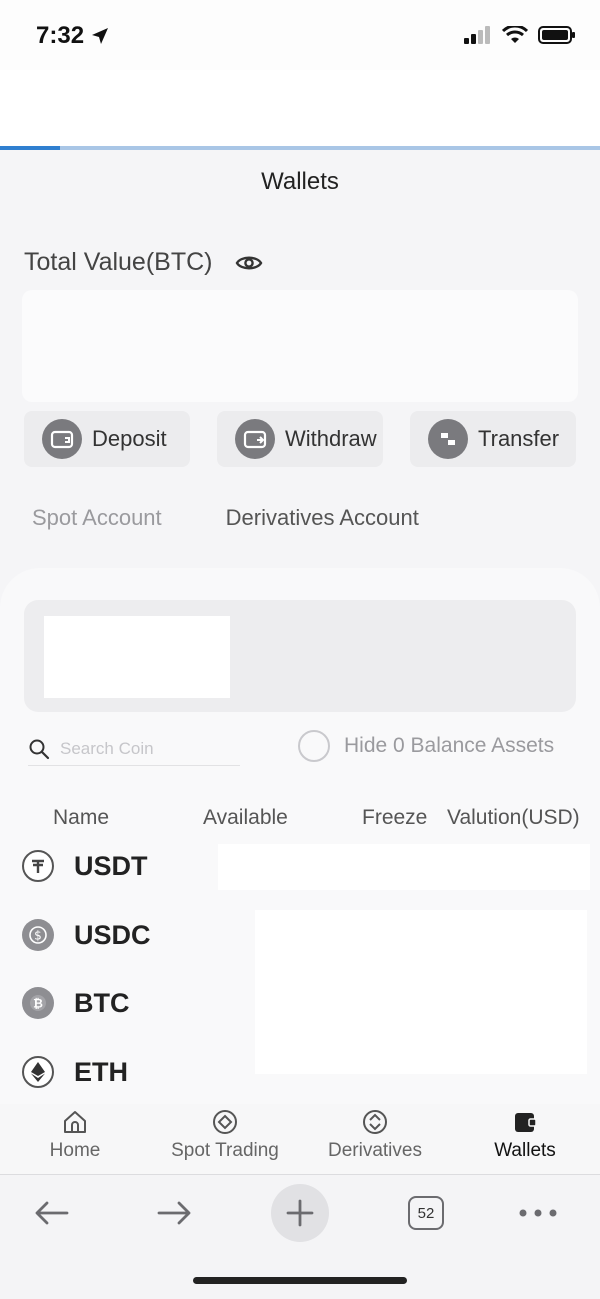 Image resolution: width=600 pixels, height=1299 pixels. I want to click on tabs-count: 52, so click(426, 1213).